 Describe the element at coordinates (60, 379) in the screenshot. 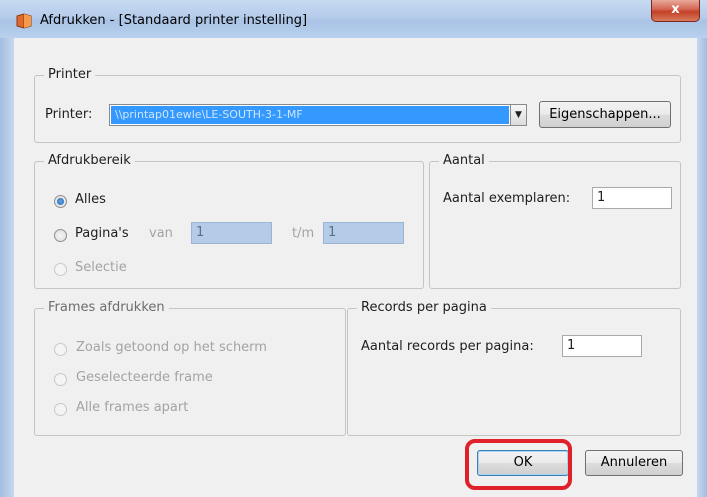

I see `radio-selected-frame` at that location.